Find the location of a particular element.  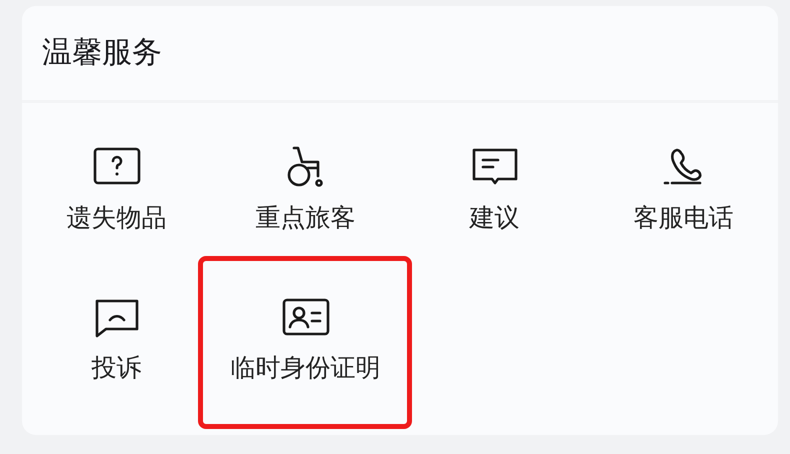

service-item: 客服电话 is located at coordinates (684, 178).